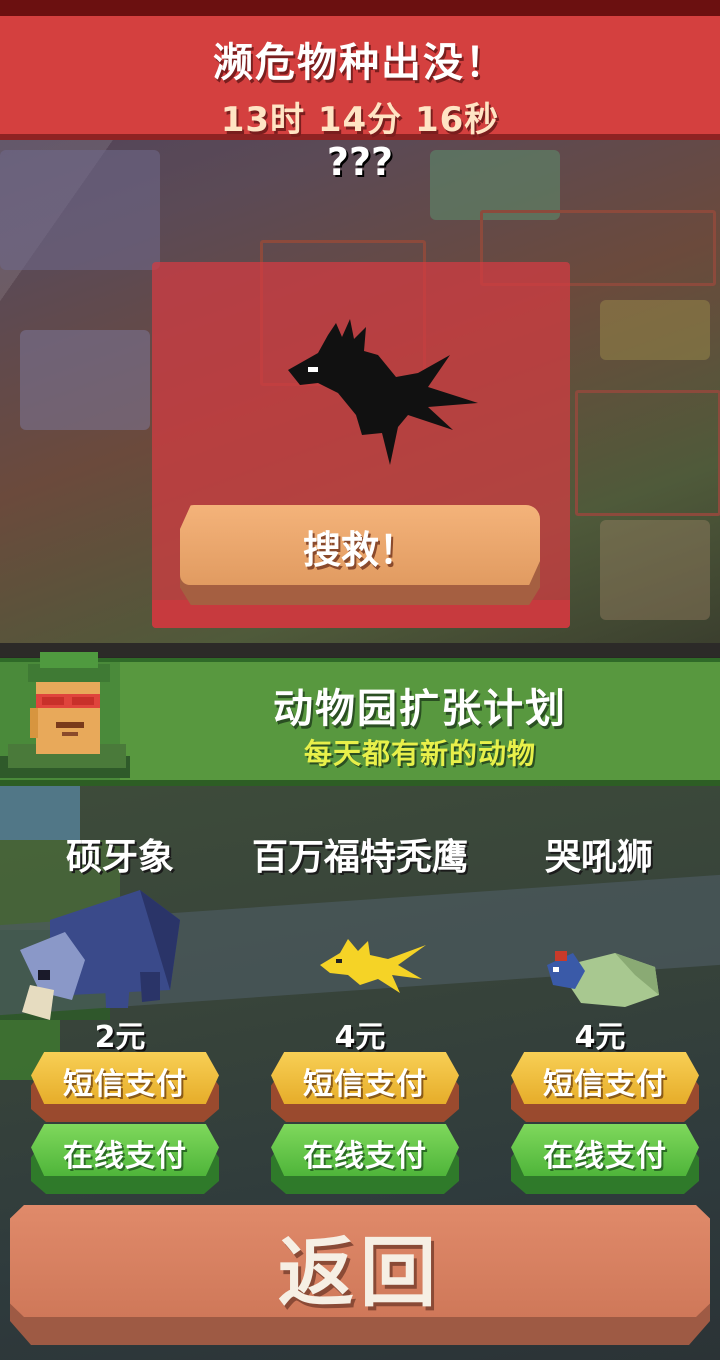 This screenshot has width=720, height=1360. I want to click on price-lion: 4元, so click(600, 1037).